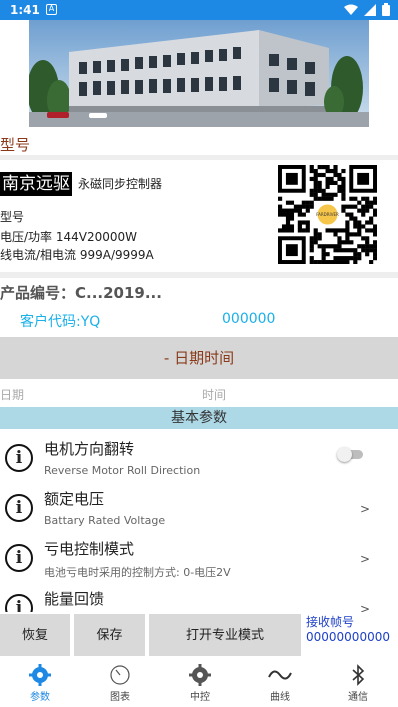  Describe the element at coordinates (122, 470) in the screenshot. I see `param-desc: Reverse Motor Roll Direction` at that location.